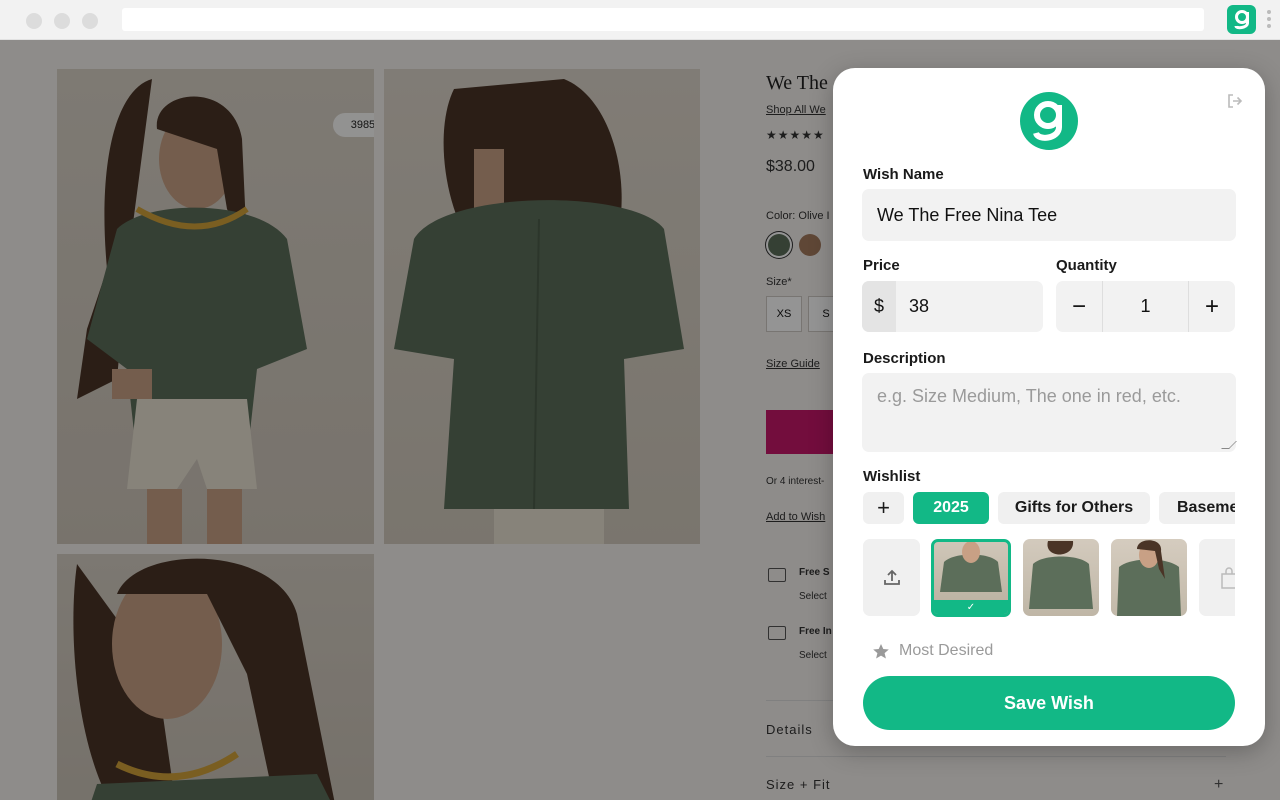 This screenshot has height=800, width=1280. What do you see at coordinates (1212, 306) in the screenshot?
I see `quantity-increment-button: +` at bounding box center [1212, 306].